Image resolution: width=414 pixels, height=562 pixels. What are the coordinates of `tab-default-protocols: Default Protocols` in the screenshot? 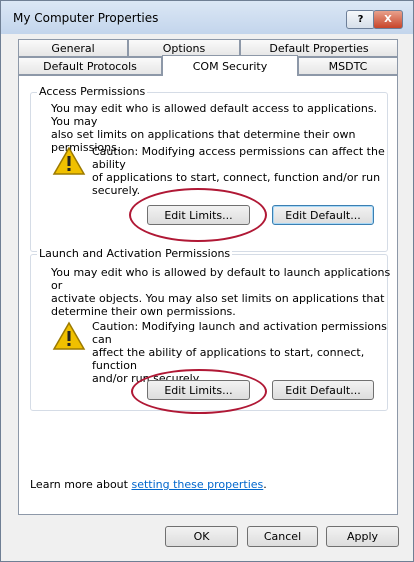 It's located at (90, 66).